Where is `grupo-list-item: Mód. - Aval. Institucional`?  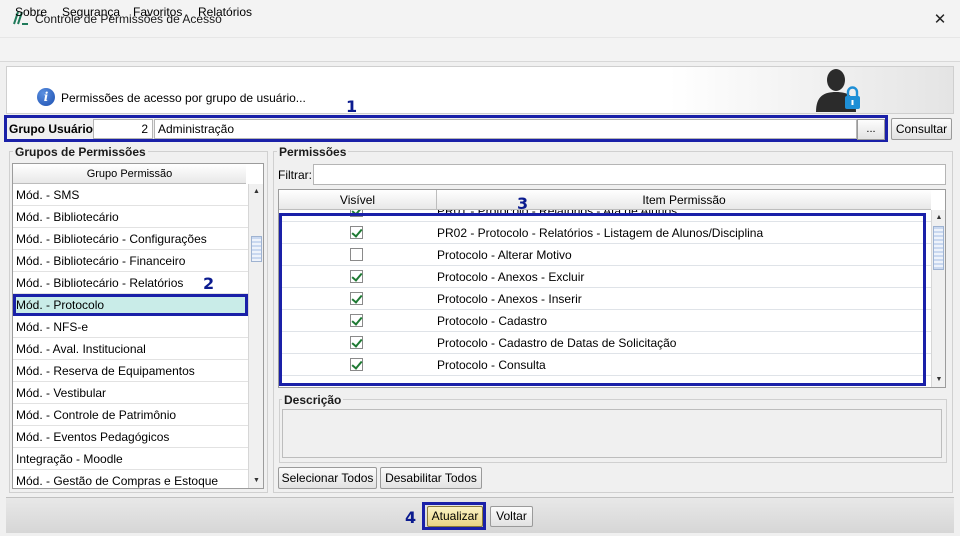 grupo-list-item: Mód. - Aval. Institucional is located at coordinates (130, 349).